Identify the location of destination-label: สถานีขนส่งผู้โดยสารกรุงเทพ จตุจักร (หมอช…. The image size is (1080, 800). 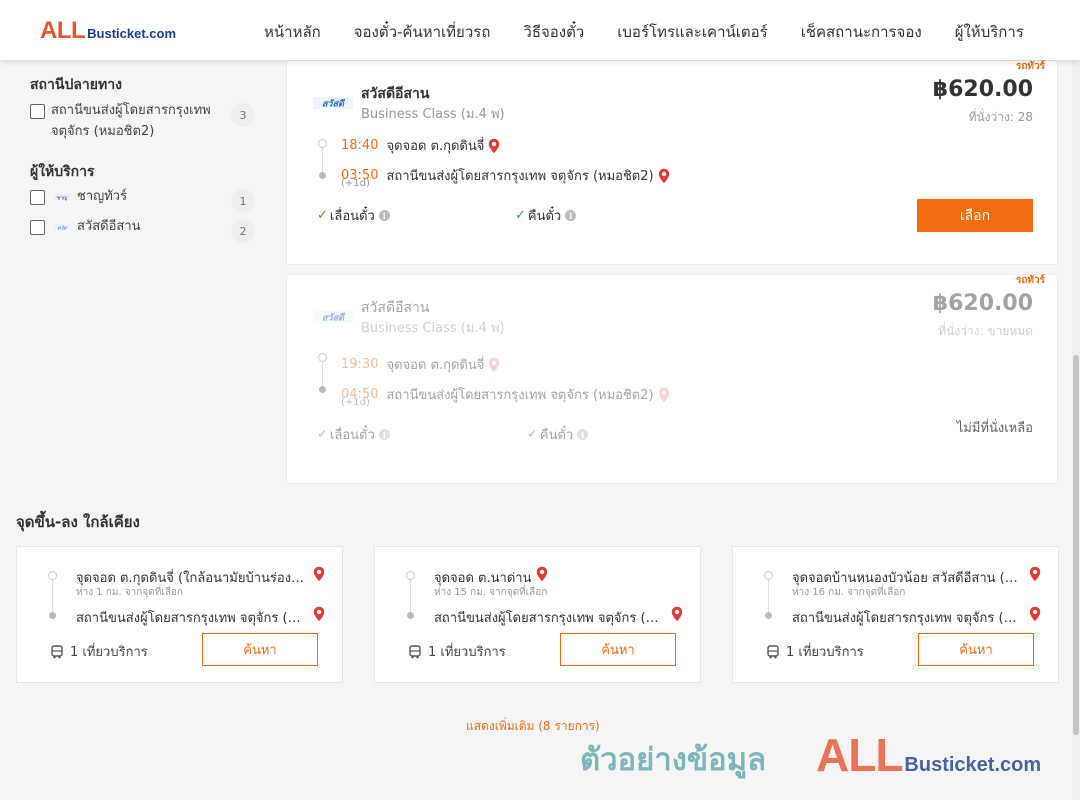
(131, 121).